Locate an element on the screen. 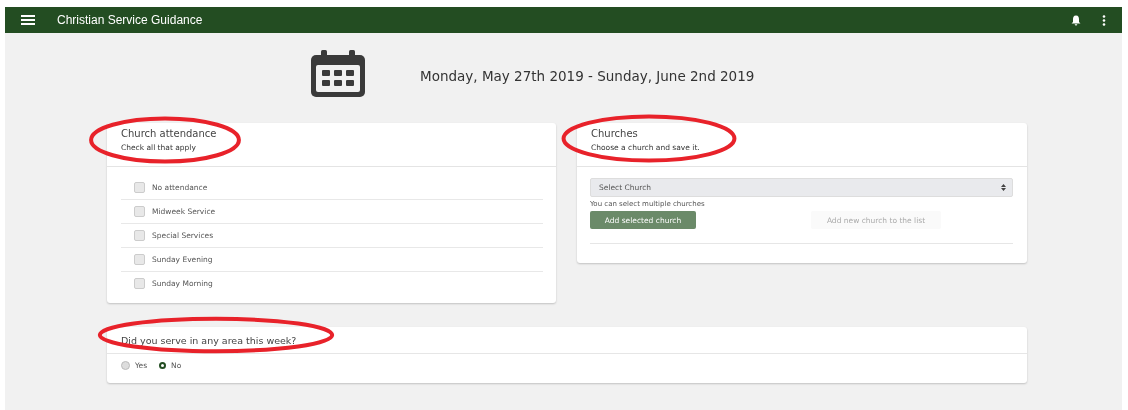 The width and height of the screenshot is (1128, 410). week-range: Monday, May 27th 2019 - Sunday, June 2nd 2019 is located at coordinates (587, 76).